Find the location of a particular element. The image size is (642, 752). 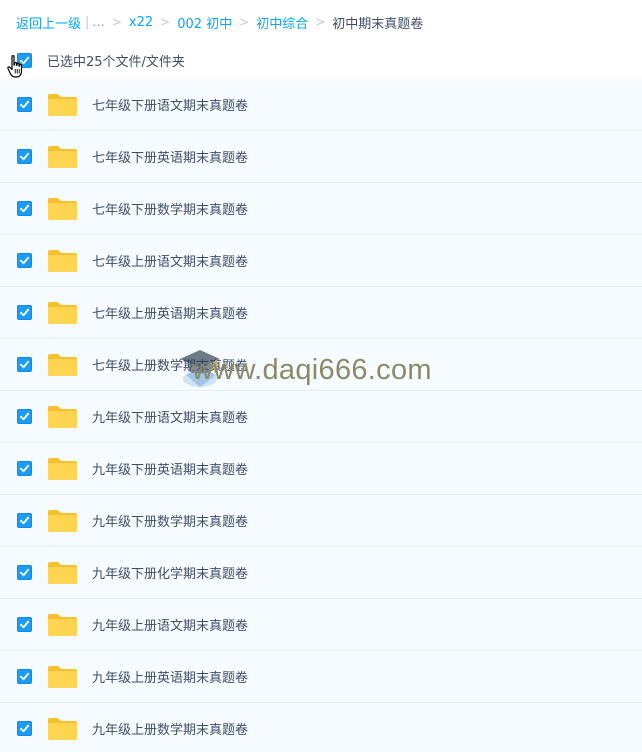

file-row: 七年级下册语文期末真题卷 is located at coordinates (321, 105).